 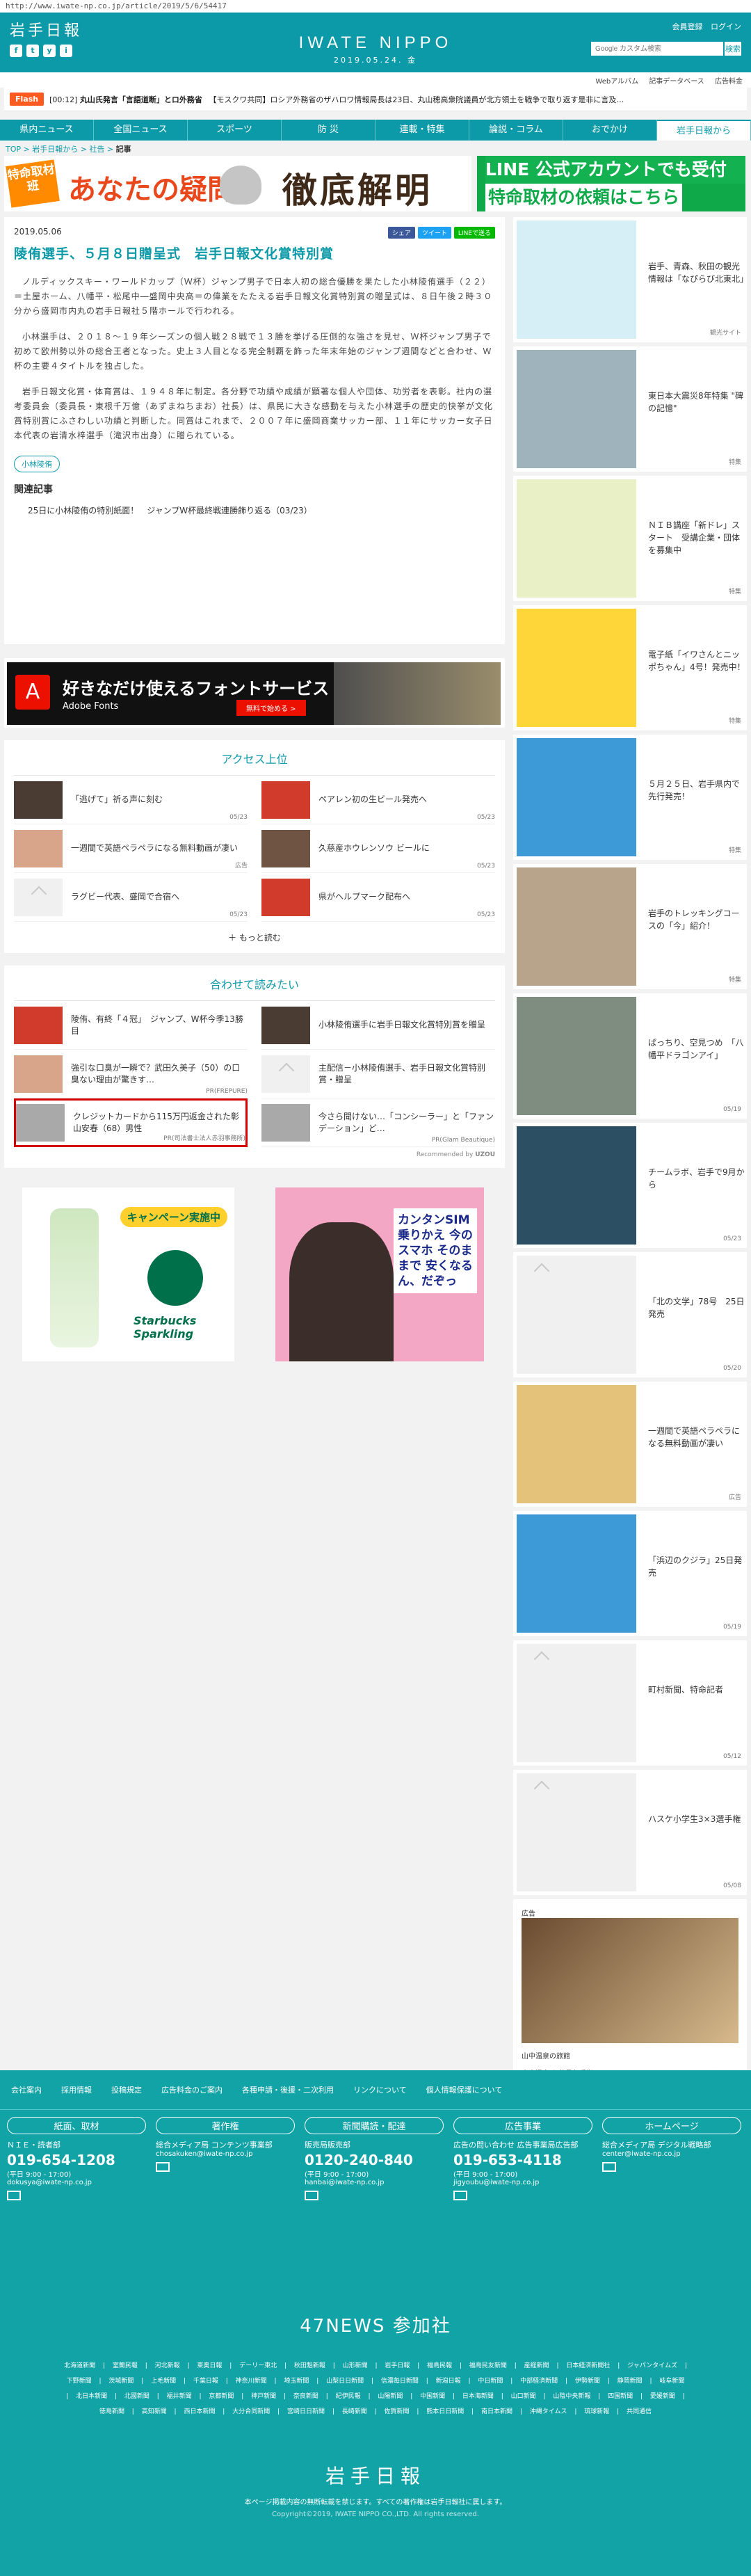 What do you see at coordinates (96, 149) in the screenshot?
I see `breadcrumb-notice: 社告` at bounding box center [96, 149].